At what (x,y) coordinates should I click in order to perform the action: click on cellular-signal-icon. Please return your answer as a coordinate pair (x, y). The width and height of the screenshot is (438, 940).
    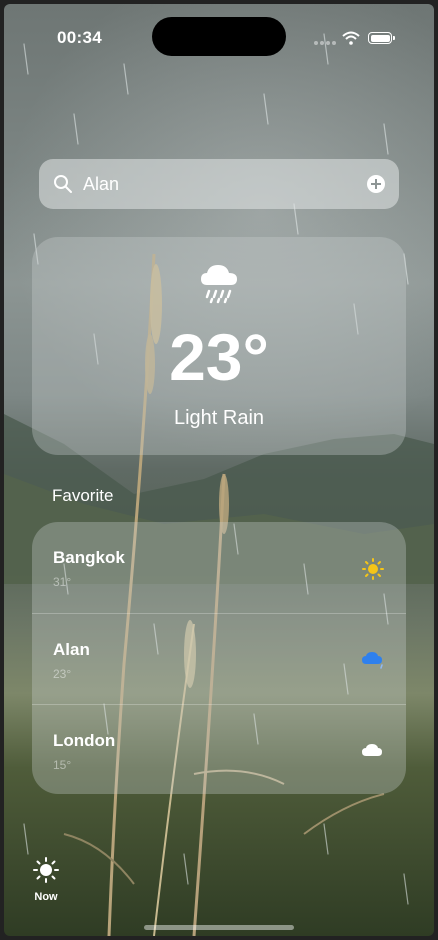
    Looking at the image, I should click on (325, 43).